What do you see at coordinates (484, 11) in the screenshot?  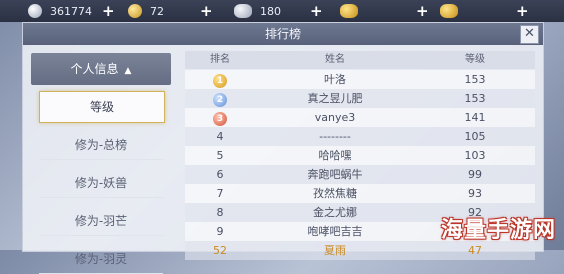 I see `currency-gold-ingot-2: +` at bounding box center [484, 11].